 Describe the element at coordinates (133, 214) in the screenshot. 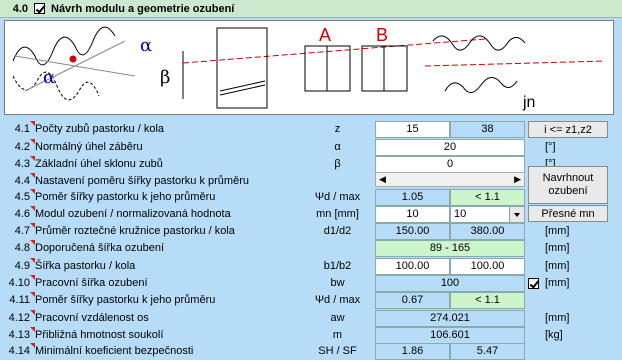

I see `row-label: Modul ozubení / normalizovaná hodnota` at that location.